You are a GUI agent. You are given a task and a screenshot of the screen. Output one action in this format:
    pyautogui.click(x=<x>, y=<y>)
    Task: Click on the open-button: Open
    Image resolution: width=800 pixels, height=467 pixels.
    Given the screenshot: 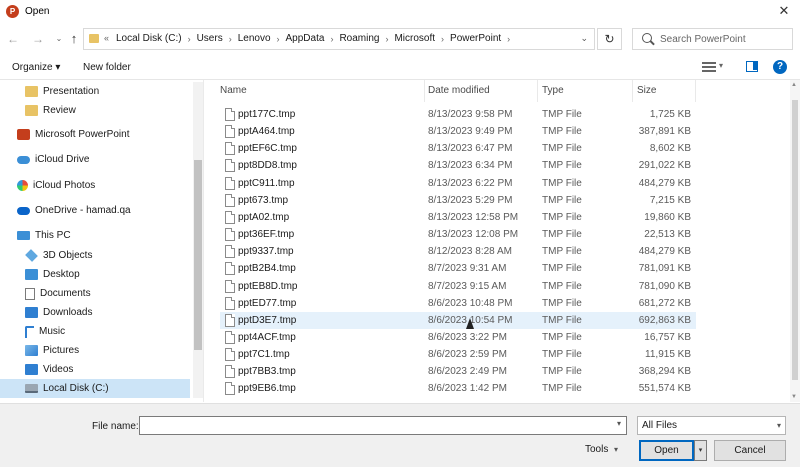 What is the action you would take?
    pyautogui.click(x=666, y=450)
    